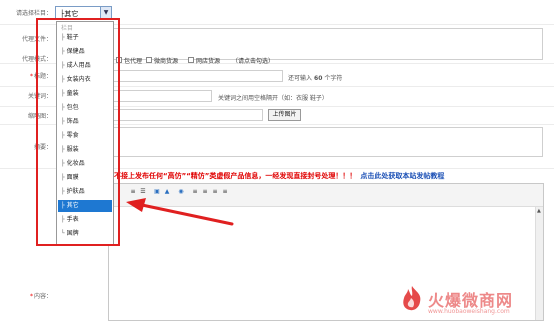  Describe the element at coordinates (273, 98) in the screenshot. I see `keywords-hint: 关键词之间用空格隔开（如：衣服 鞋子）` at that location.